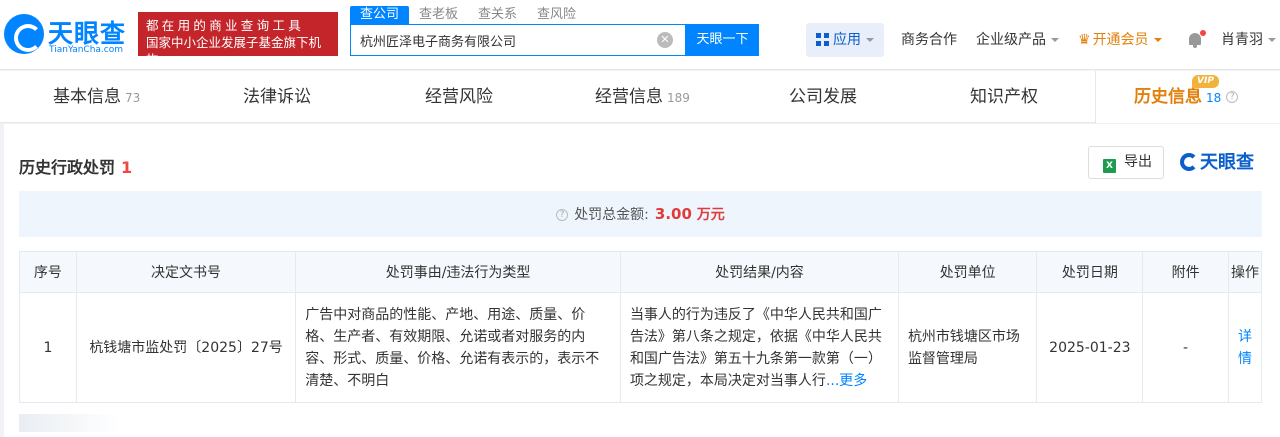  Describe the element at coordinates (127, 167) in the screenshot. I see `section-count: 1` at that location.